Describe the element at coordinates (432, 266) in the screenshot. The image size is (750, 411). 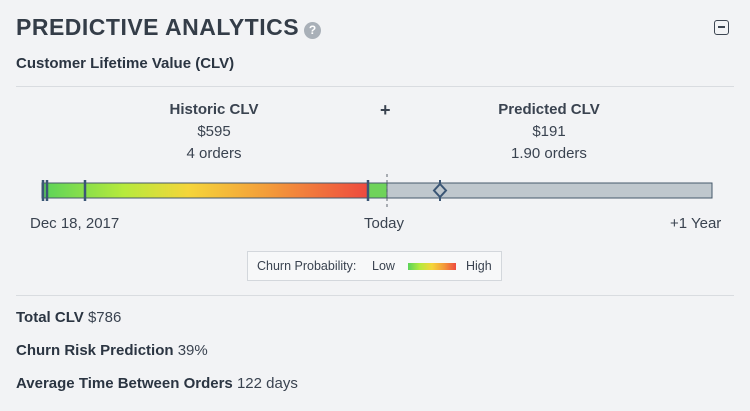
I see `legend-gradient` at that location.